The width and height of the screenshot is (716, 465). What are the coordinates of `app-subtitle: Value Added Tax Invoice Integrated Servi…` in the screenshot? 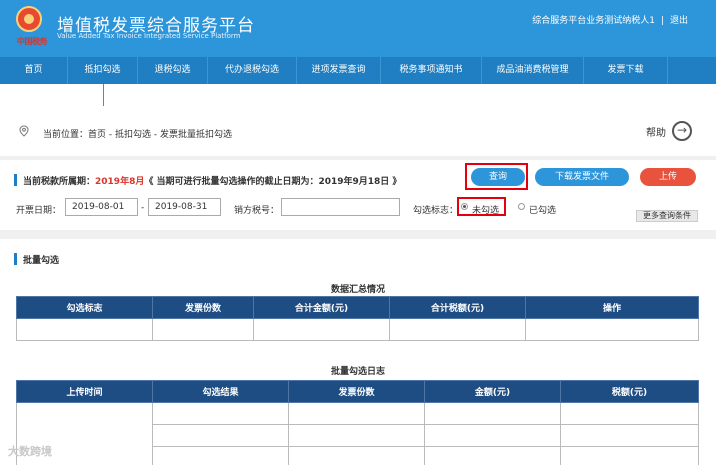 It's located at (149, 36).